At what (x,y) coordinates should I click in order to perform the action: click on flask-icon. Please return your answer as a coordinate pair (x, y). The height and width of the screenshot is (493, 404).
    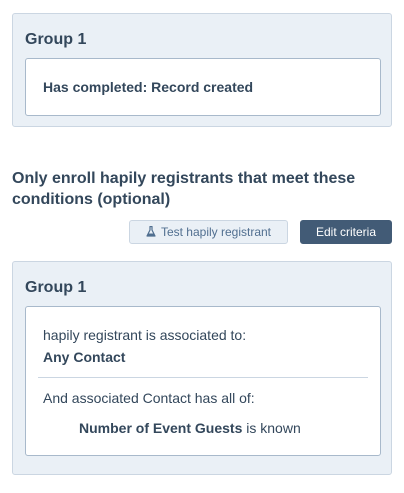
    Looking at the image, I should click on (151, 231).